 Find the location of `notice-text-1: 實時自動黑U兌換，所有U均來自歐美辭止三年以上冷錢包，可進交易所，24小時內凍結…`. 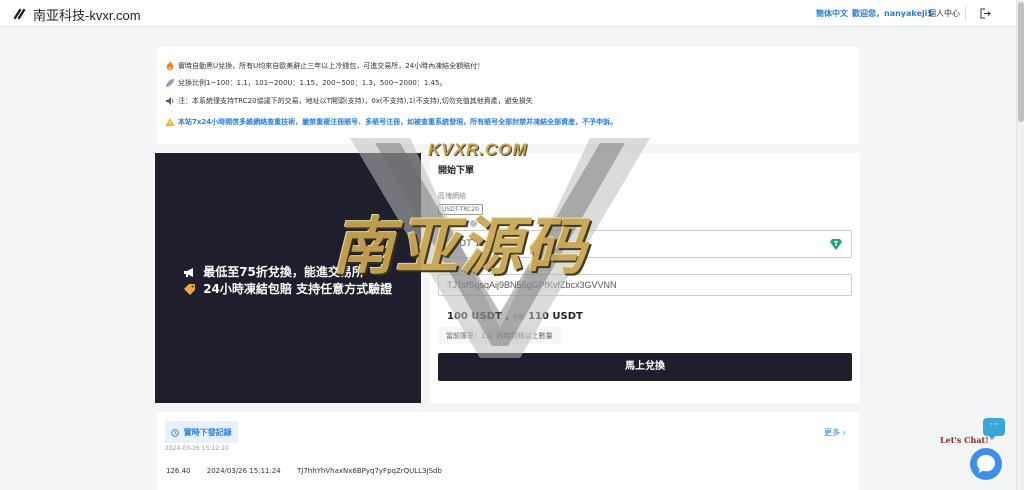

notice-text-1: 實時自動黑U兌換，所有U均來自歐美辭止三年以上冷錢包，可進交易所，24小時內凍結… is located at coordinates (331, 66).